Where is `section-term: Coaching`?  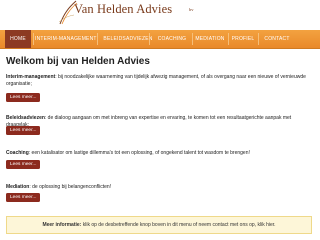 section-term: Coaching is located at coordinates (17, 153).